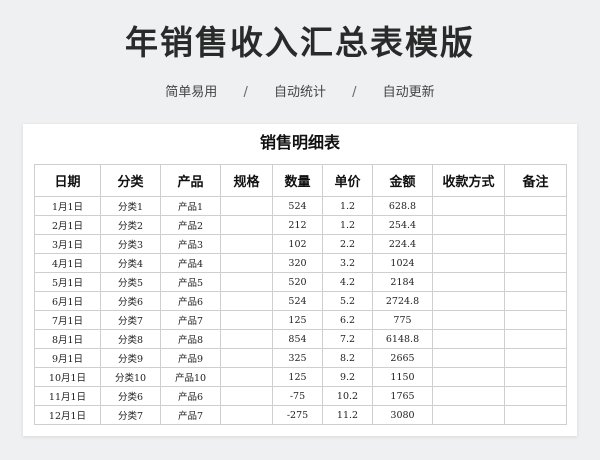 The width and height of the screenshot is (600, 460). I want to click on product-cell: 产品6, so click(190, 301).